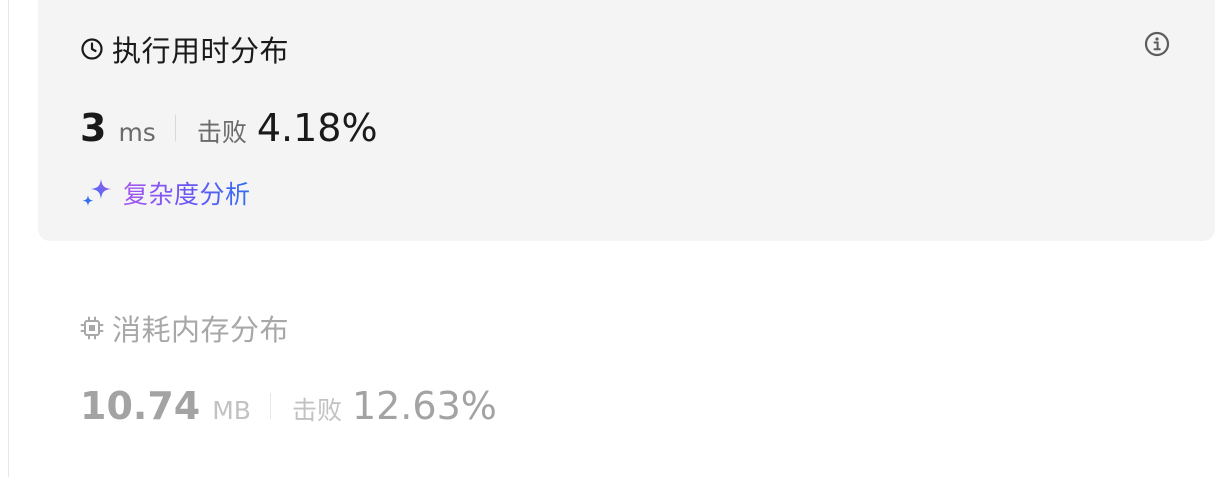 This screenshot has height=477, width=1215. I want to click on runtime-value: 3, so click(93, 128).